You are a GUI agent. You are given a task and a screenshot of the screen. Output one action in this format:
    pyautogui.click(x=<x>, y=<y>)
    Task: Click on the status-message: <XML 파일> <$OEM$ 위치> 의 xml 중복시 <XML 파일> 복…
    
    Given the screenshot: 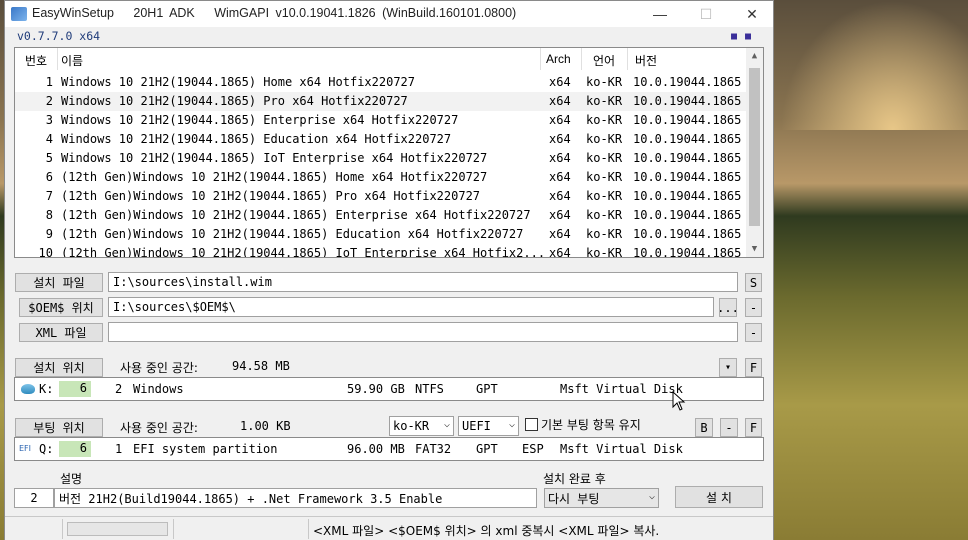 What is the action you would take?
    pyautogui.click(x=486, y=531)
    